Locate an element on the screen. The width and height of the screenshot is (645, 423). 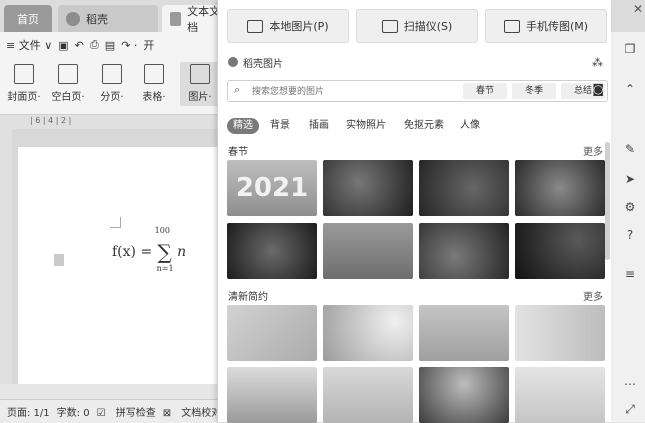
local-image-button: 本地图片(P) is located at coordinates (288, 26).